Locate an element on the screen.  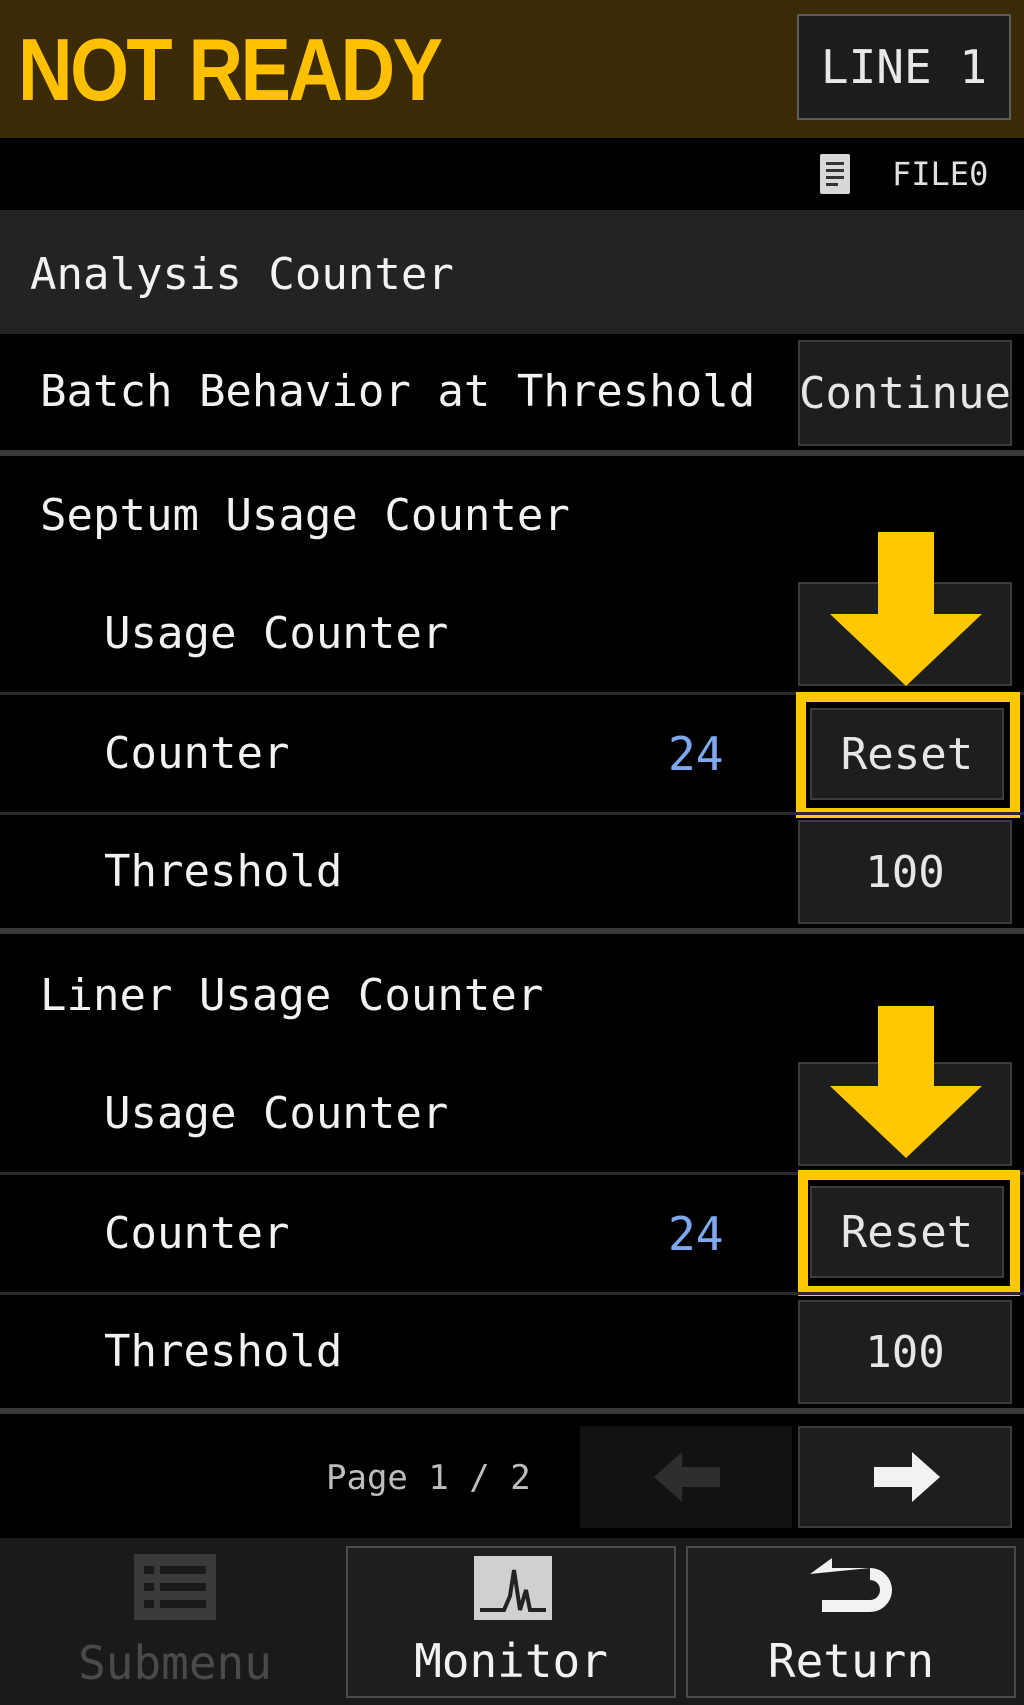
liner-threshold-button: 100 is located at coordinates (905, 1352).